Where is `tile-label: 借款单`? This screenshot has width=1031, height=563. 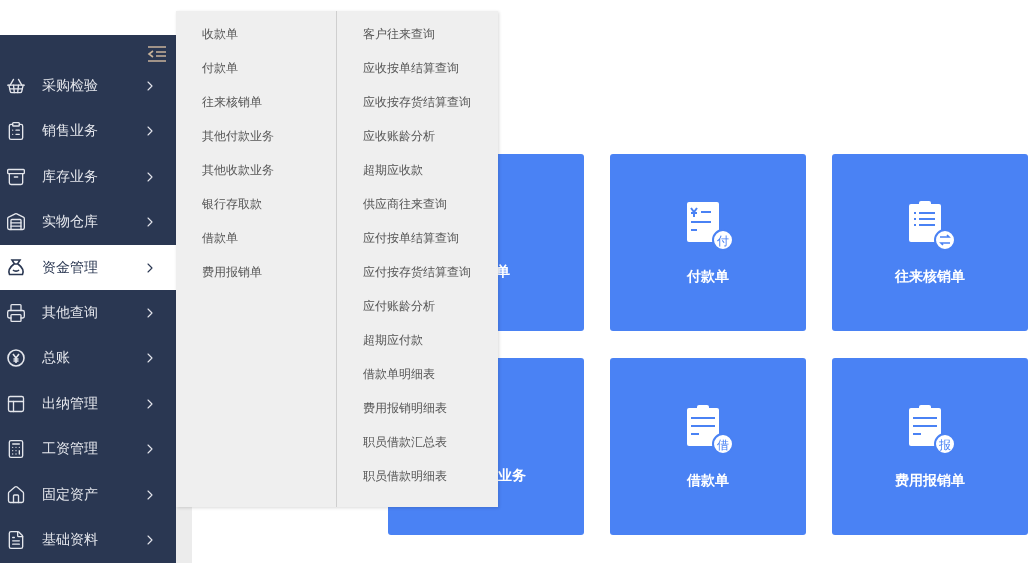 tile-label: 借款单 is located at coordinates (708, 480).